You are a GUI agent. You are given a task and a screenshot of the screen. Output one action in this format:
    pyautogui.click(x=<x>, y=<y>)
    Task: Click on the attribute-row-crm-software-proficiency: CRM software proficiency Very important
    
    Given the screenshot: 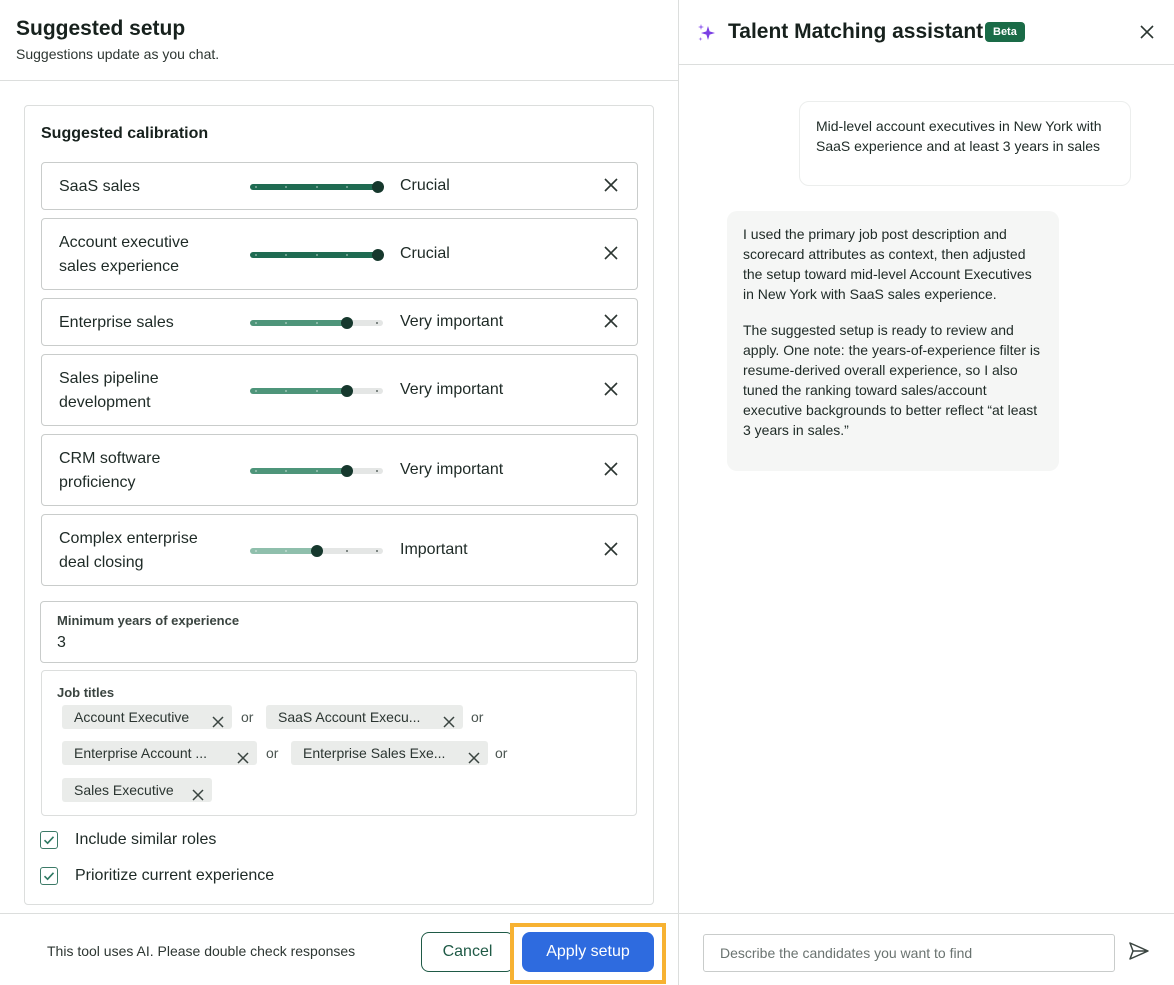 What is the action you would take?
    pyautogui.click(x=339, y=470)
    